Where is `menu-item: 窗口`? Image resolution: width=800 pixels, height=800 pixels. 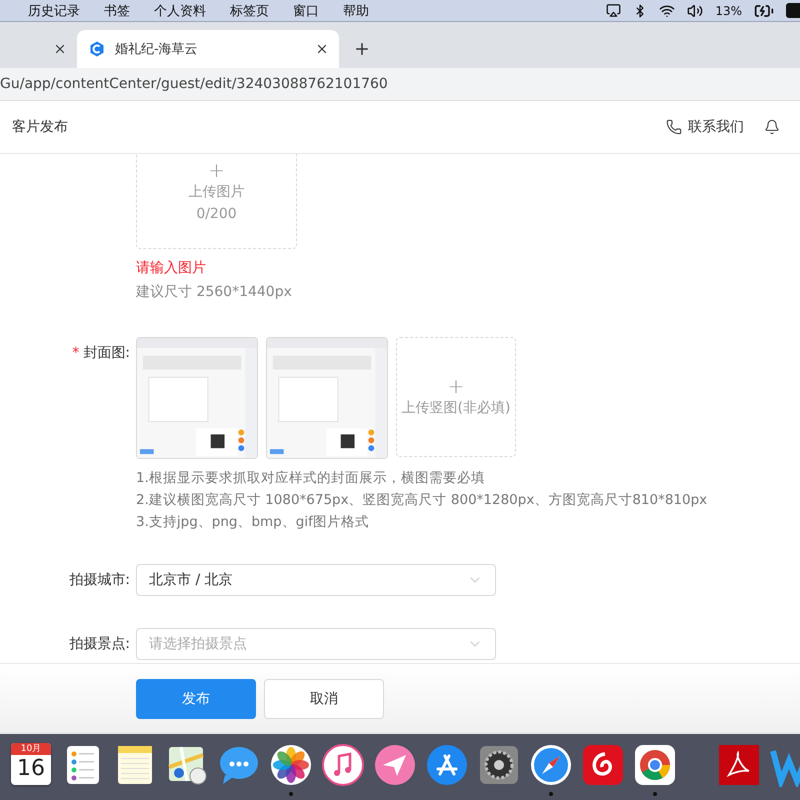 menu-item: 窗口 is located at coordinates (304, 11).